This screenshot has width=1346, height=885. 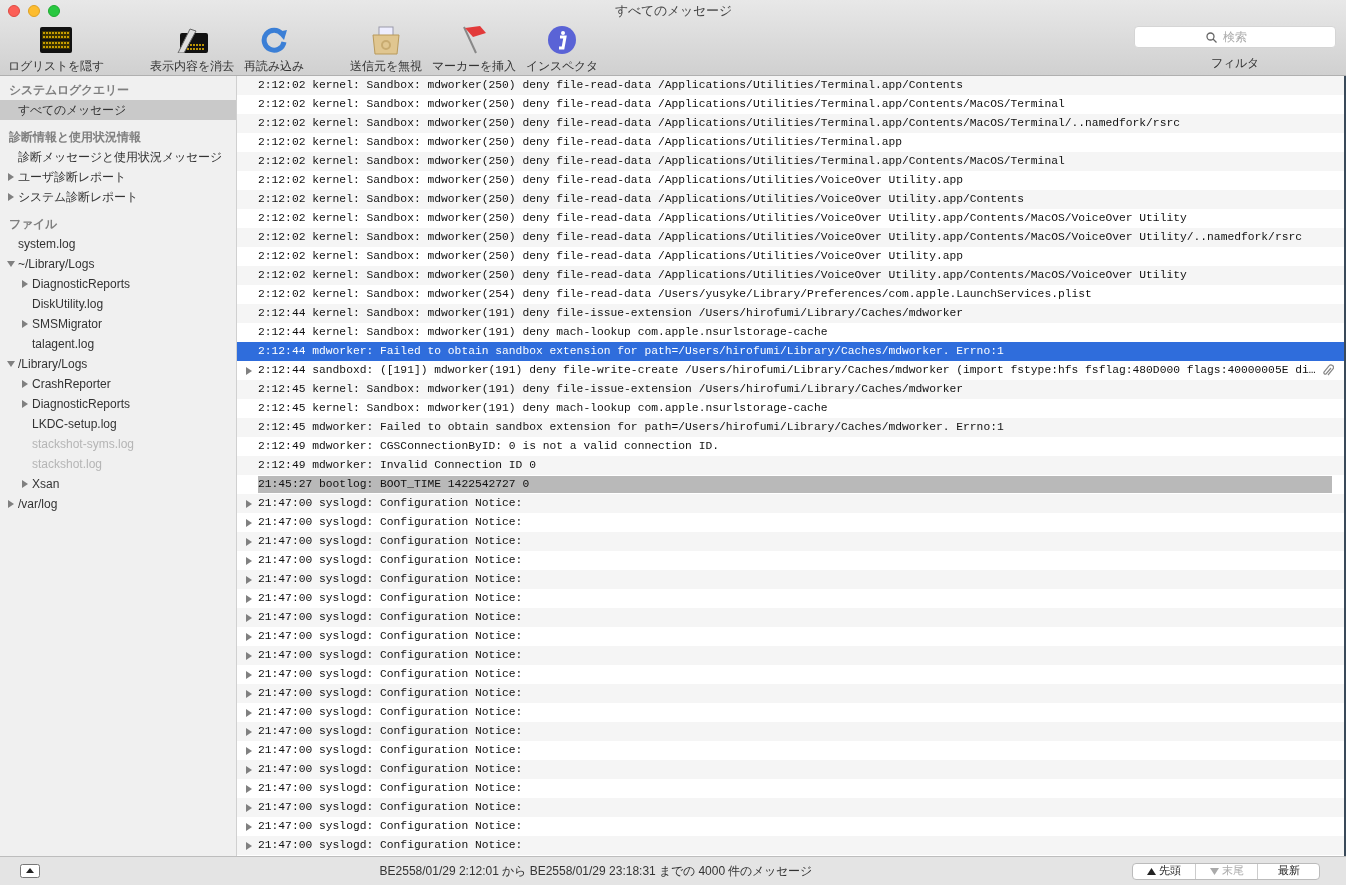 What do you see at coordinates (474, 50) in the screenshot?
I see `toolbar-button: マーカーを挿入` at bounding box center [474, 50].